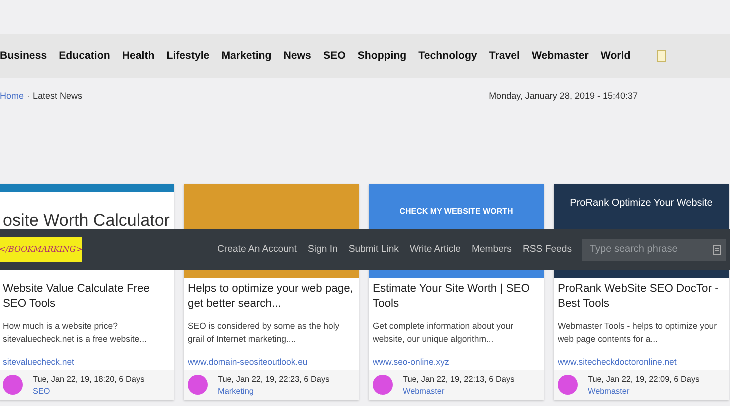 The width and height of the screenshot is (730, 406). What do you see at coordinates (12, 96) in the screenshot?
I see `home-link: Home` at bounding box center [12, 96].